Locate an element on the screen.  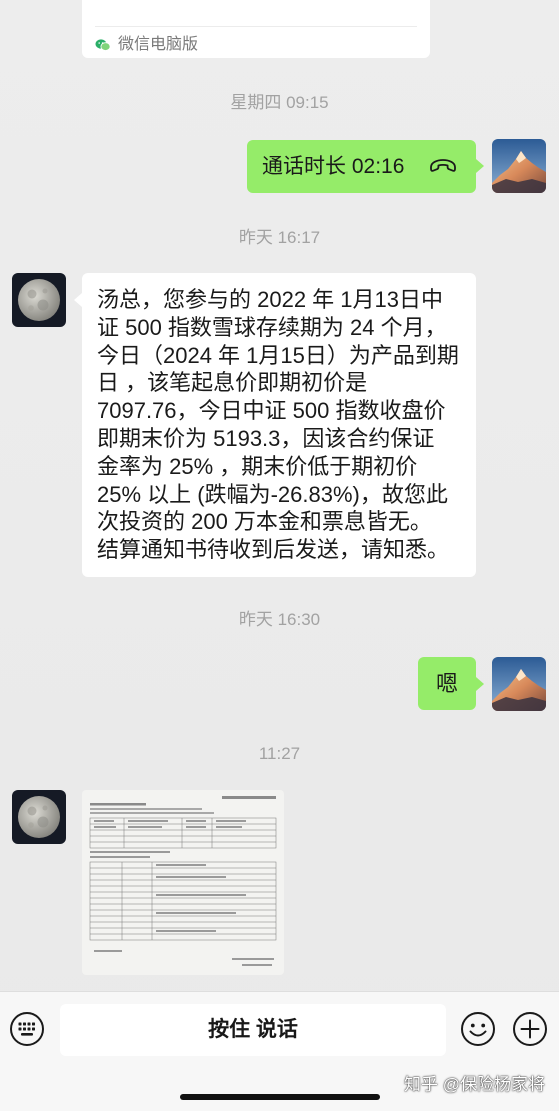
message-line: 证 500 指数雪球存续期为 24 个月， is located at coordinates (272, 327).